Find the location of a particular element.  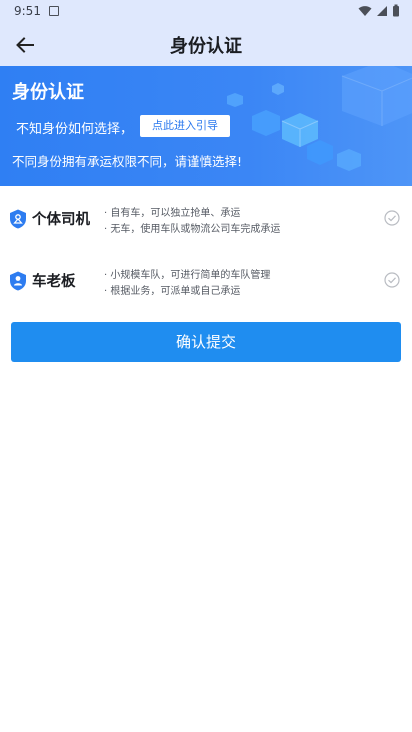

role-description: · 自有车，可以独立抢单、承运 · 无车，使用车队或物流公司车完成承运 is located at coordinates (192, 222).